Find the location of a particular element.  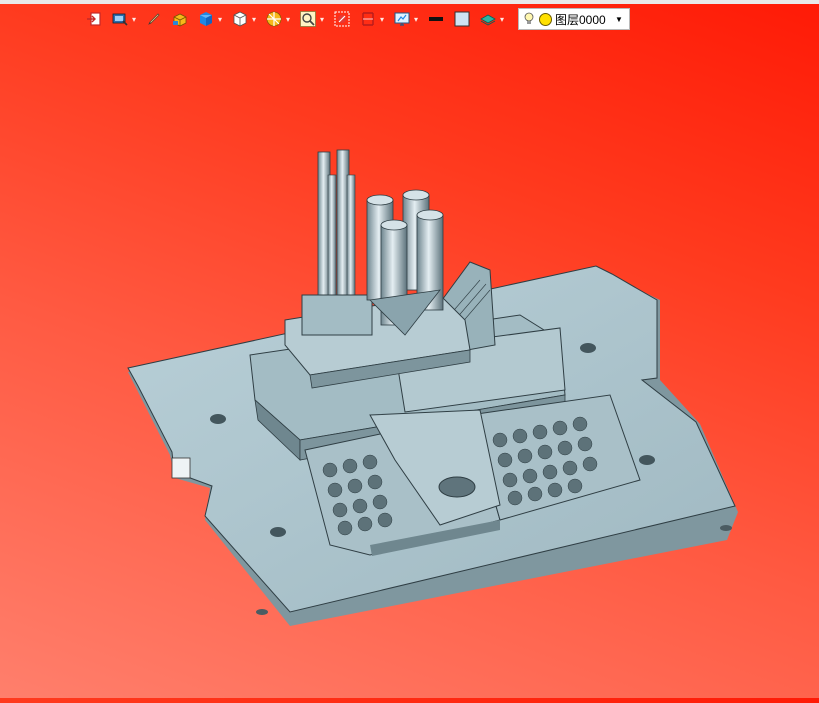

pen-icon is located at coordinates (154, 19).